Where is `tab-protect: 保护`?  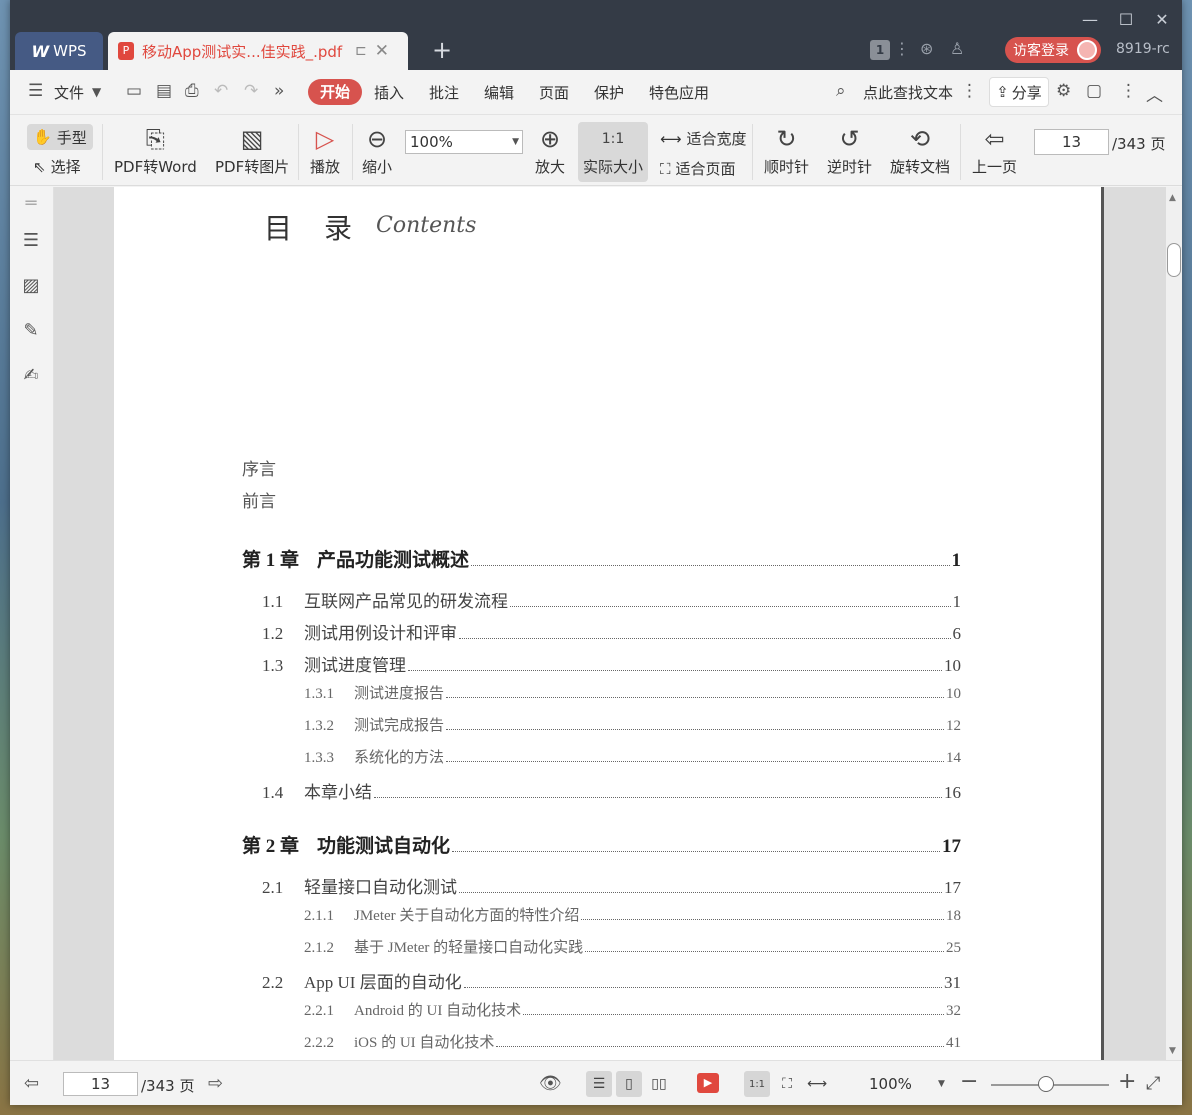
tab-protect: 保护 is located at coordinates (609, 92).